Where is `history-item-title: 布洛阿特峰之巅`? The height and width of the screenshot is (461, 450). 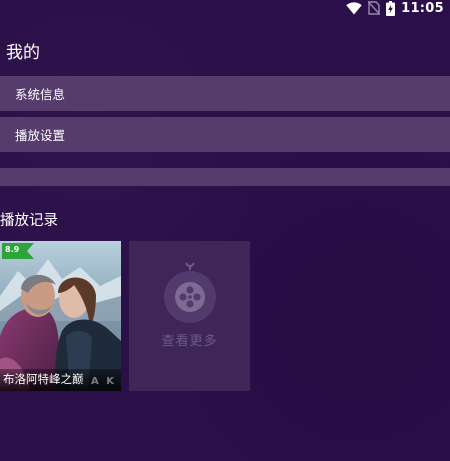 history-item-title: 布洛阿特峰之巅 is located at coordinates (43, 379).